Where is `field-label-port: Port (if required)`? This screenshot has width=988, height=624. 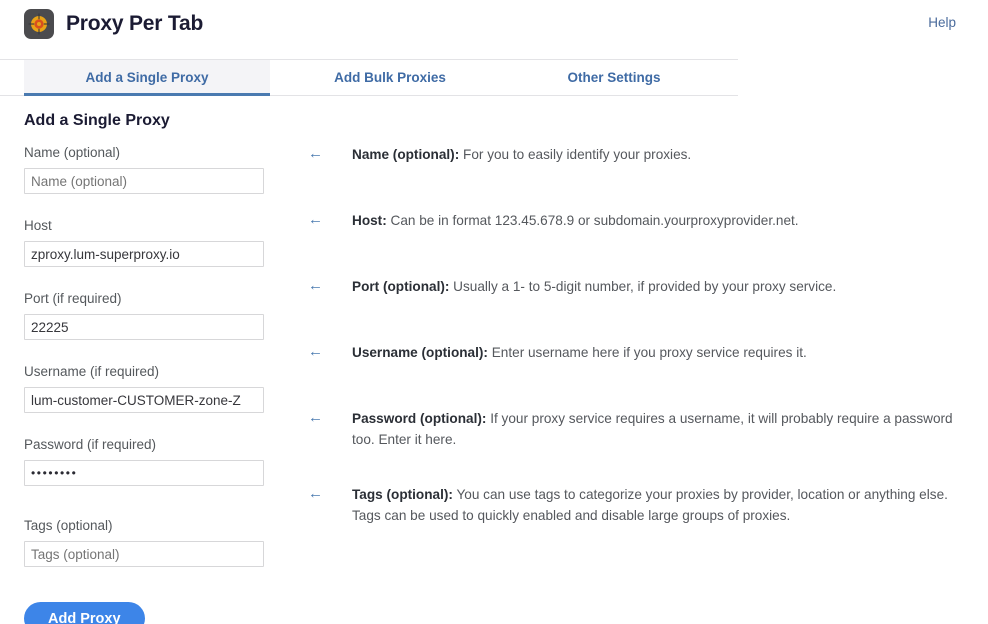 field-label-port: Port (if required) is located at coordinates (73, 298).